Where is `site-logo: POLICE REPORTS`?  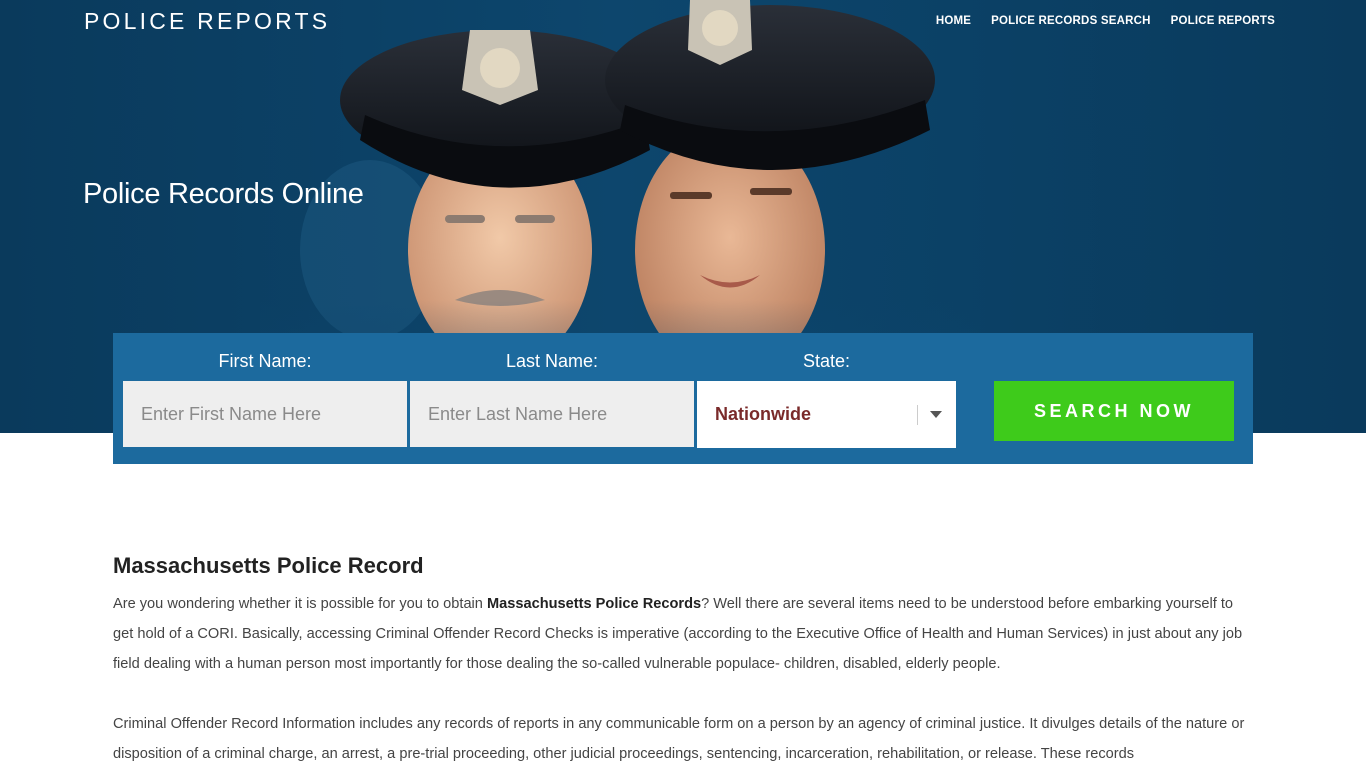 site-logo: POLICE REPORTS is located at coordinates (207, 21).